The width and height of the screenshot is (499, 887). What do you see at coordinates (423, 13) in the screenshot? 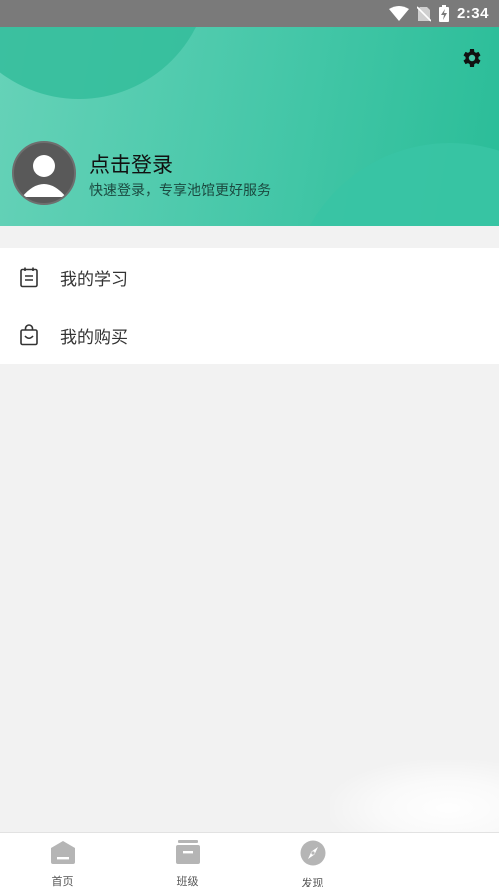
I see `no-sim-icon` at bounding box center [423, 13].